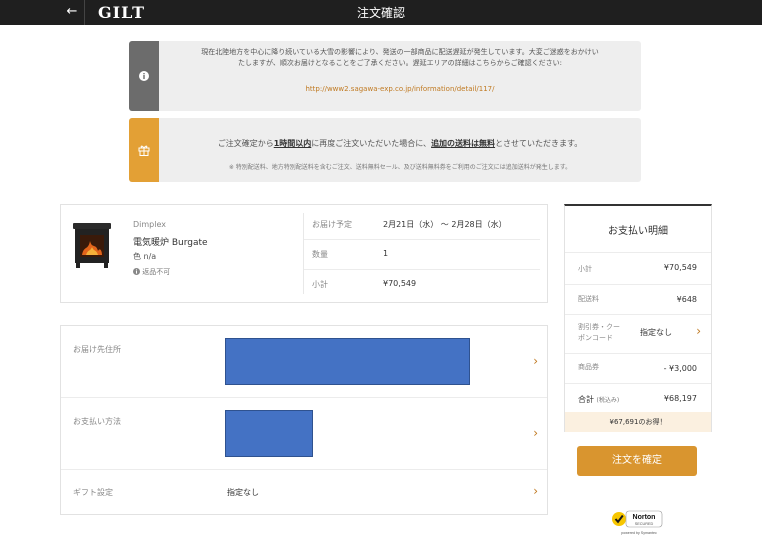 This screenshot has width=762, height=558. Describe the element at coordinates (638, 299) in the screenshot. I see `summary-shipping-row: 配送料 ¥648` at that location.